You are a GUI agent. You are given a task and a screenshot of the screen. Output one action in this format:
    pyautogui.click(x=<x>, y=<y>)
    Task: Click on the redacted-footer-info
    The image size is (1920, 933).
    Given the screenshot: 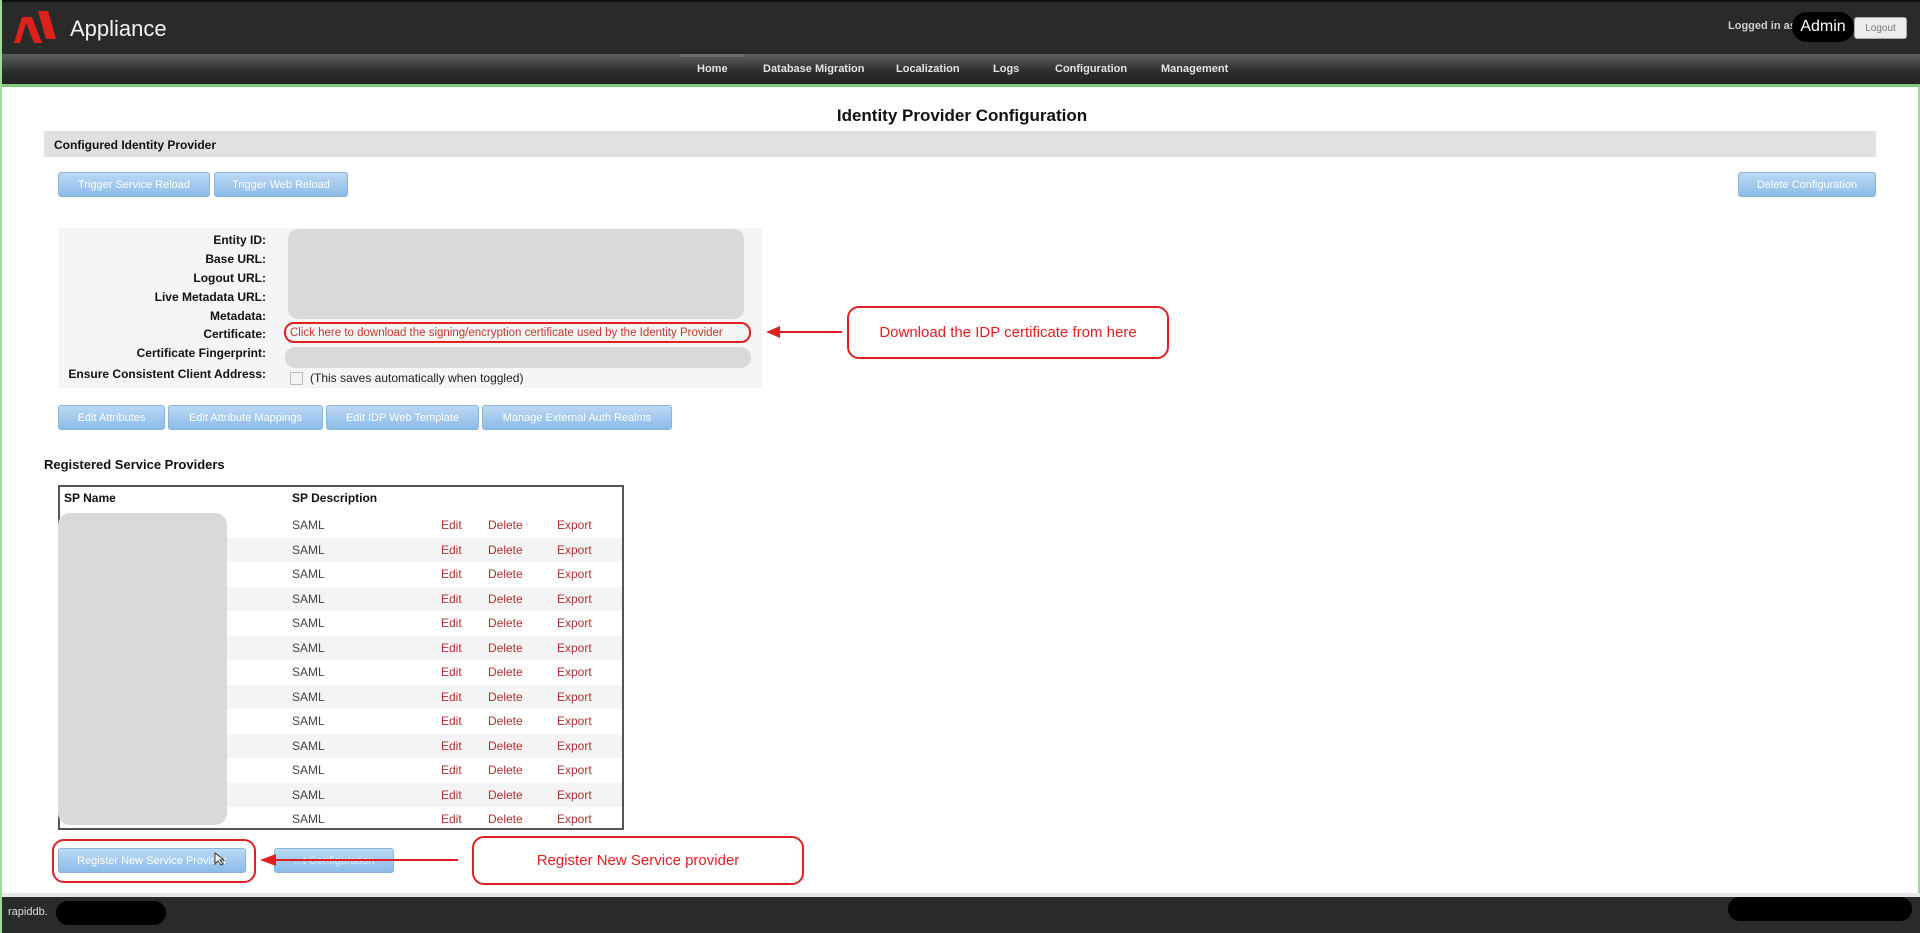 What is the action you would take?
    pyautogui.click(x=1820, y=909)
    